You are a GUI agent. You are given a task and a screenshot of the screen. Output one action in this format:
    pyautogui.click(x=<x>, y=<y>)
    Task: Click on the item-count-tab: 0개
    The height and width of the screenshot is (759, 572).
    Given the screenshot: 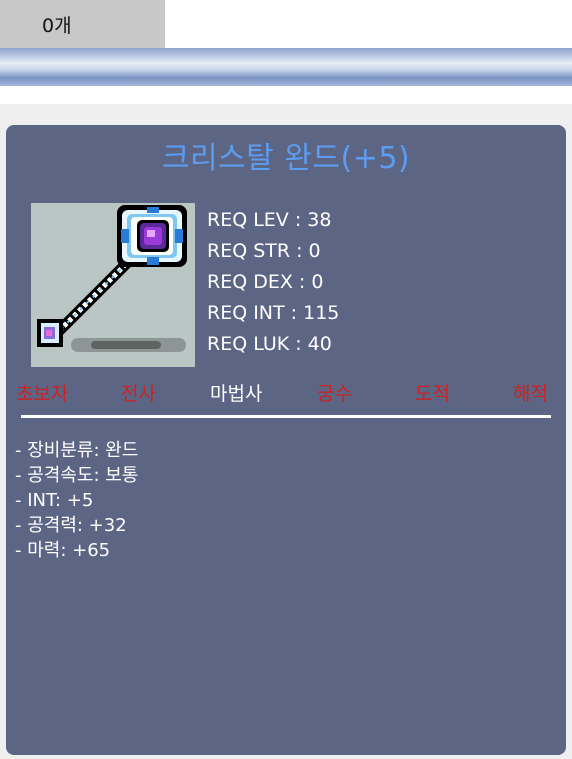 What is the action you would take?
    pyautogui.click(x=82, y=24)
    